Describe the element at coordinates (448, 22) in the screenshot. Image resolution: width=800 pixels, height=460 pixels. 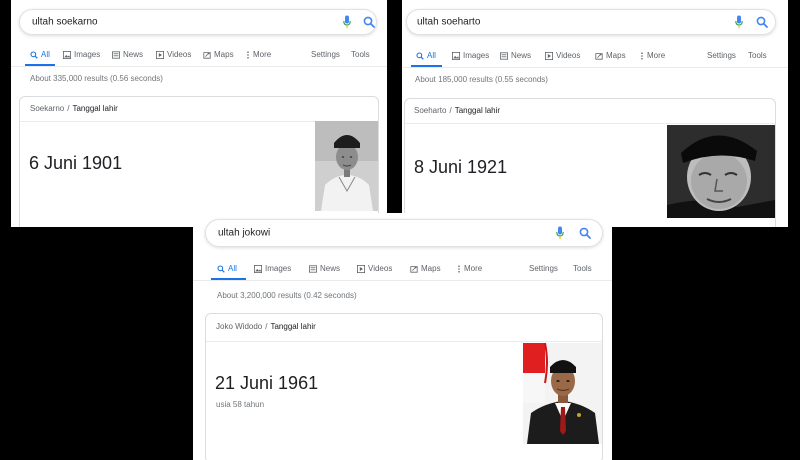
I see `search-input: ultah soeharto` at that location.